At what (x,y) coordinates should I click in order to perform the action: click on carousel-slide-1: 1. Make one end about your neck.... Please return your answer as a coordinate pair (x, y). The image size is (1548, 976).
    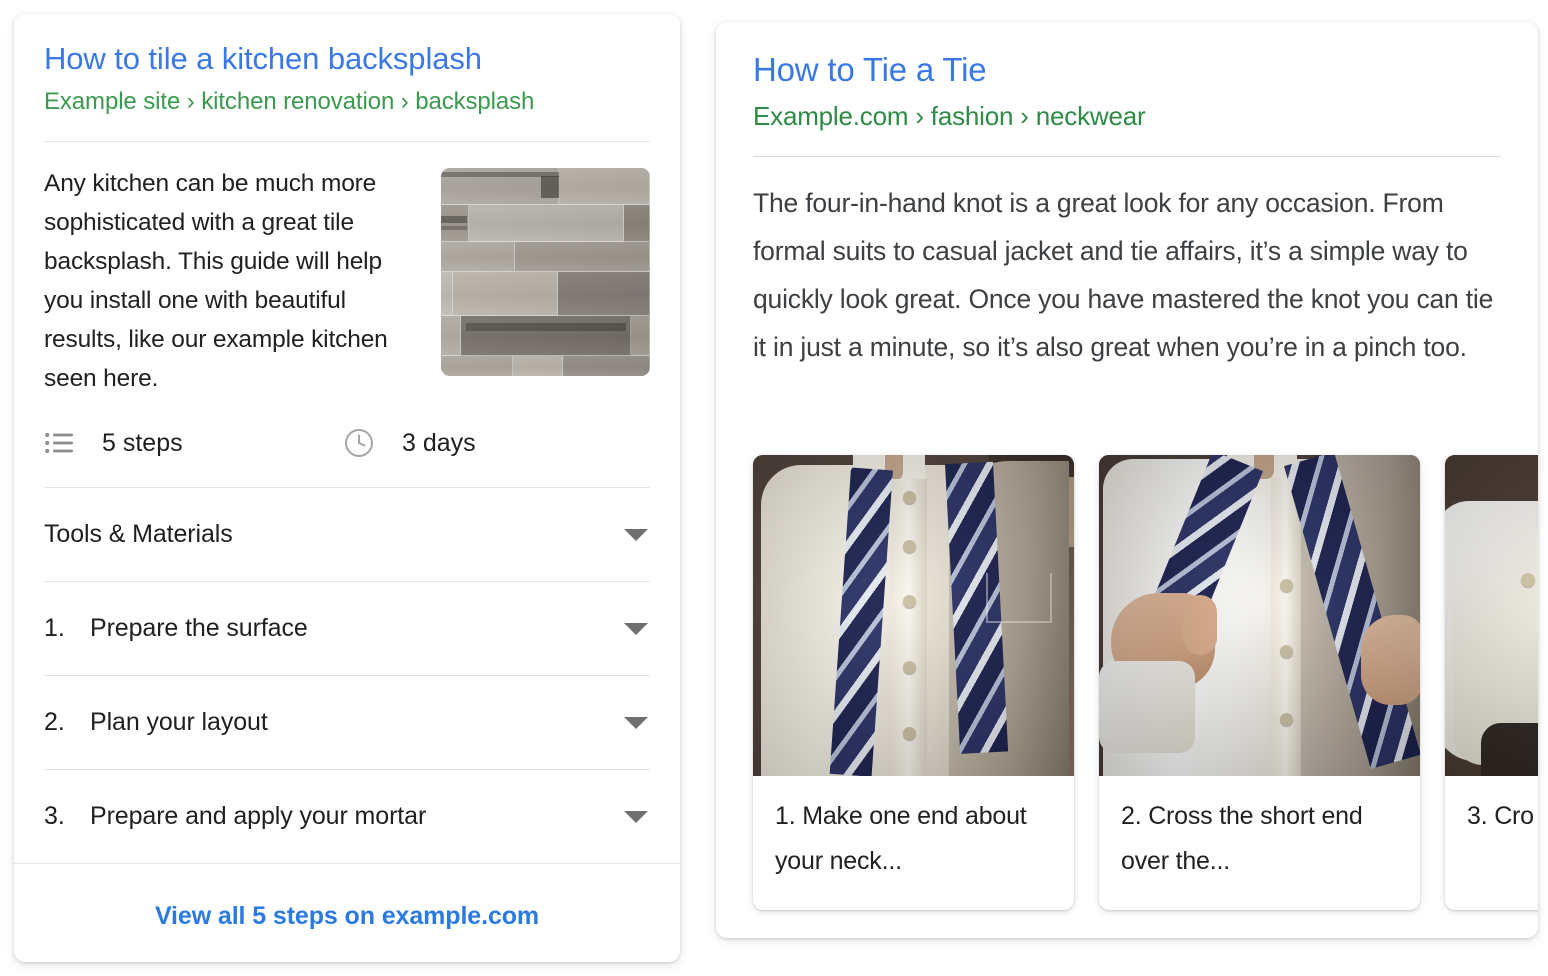
    Looking at the image, I should click on (913, 682).